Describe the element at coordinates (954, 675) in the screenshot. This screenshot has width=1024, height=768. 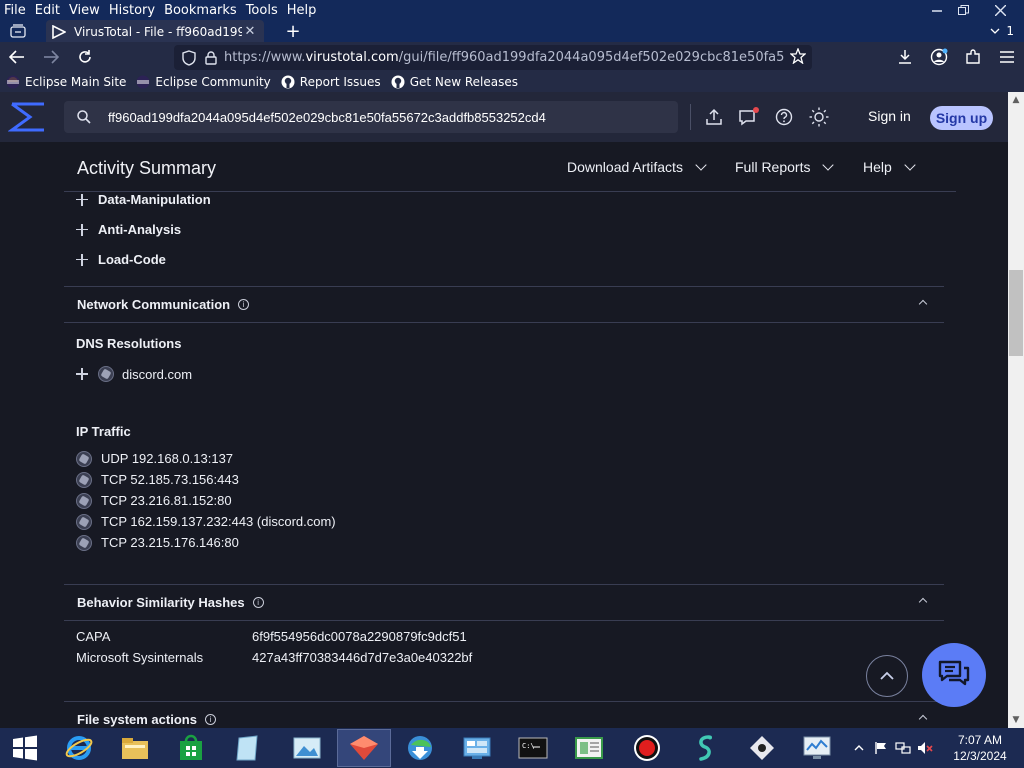
I see `chat-button` at that location.